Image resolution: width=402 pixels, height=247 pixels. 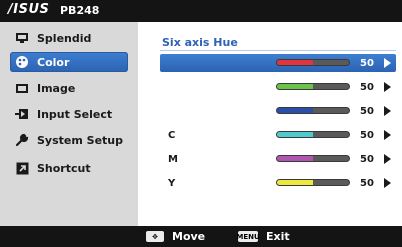 I want to click on hue-row-magenta: M 50, so click(x=278, y=159).